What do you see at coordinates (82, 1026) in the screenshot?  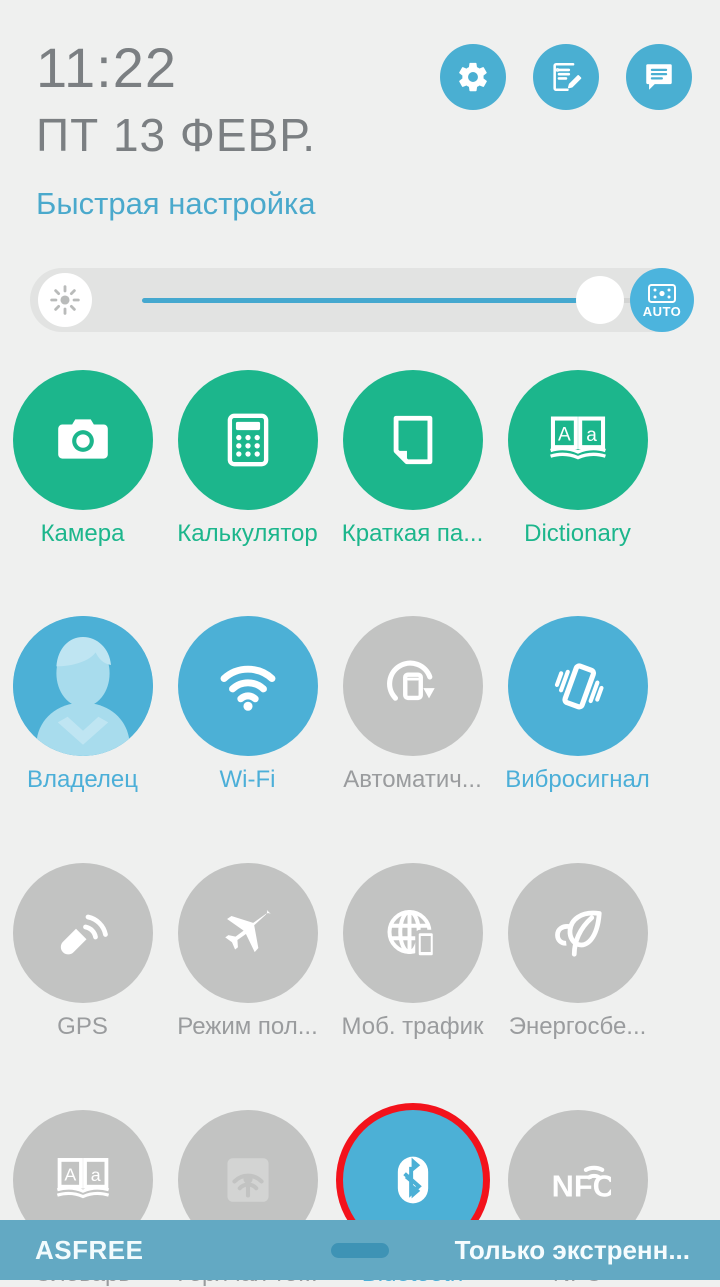 I see `tile-gps-label: GPS` at bounding box center [82, 1026].